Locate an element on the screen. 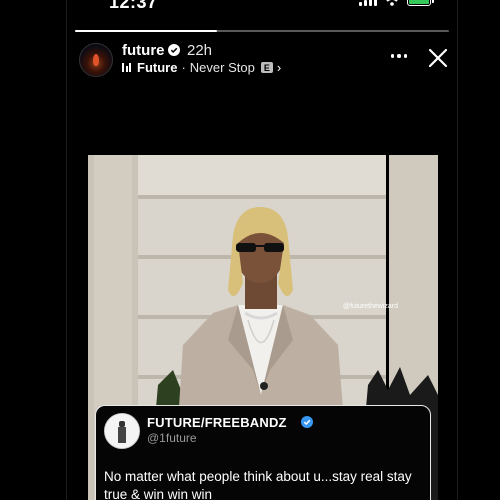  photo-watermark: @futurethewizard is located at coordinates (370, 306).